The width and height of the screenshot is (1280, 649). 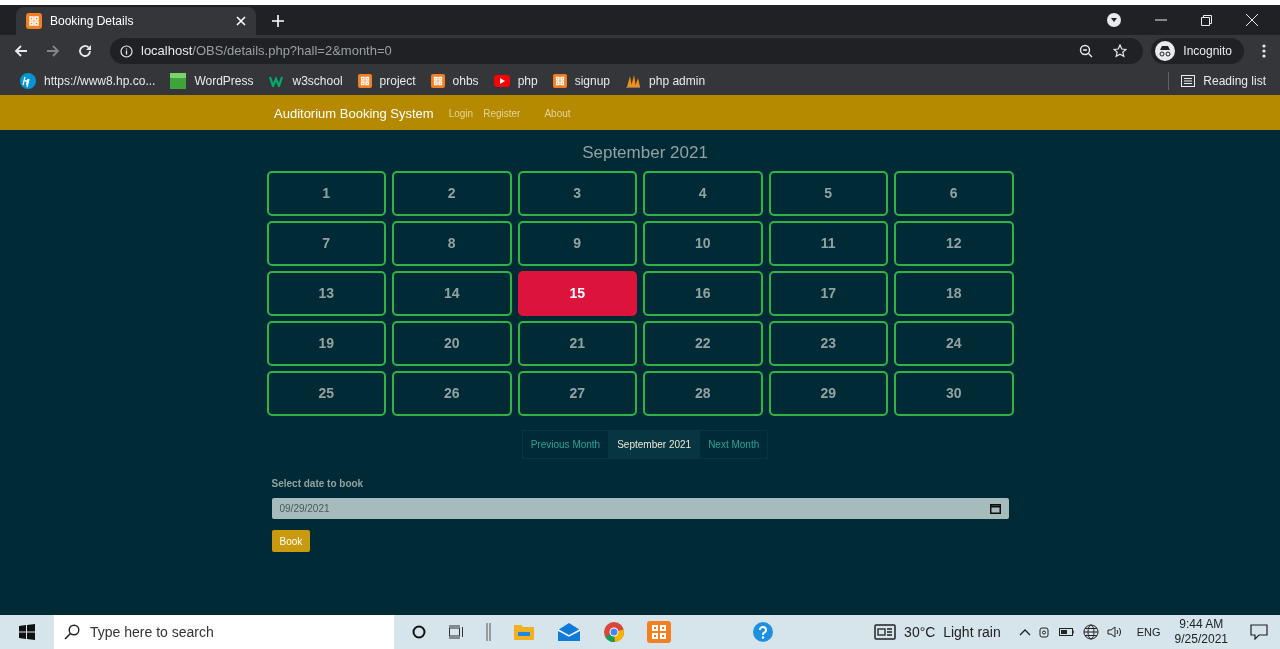 I want to click on forward-arrow-icon, so click(x=53, y=51).